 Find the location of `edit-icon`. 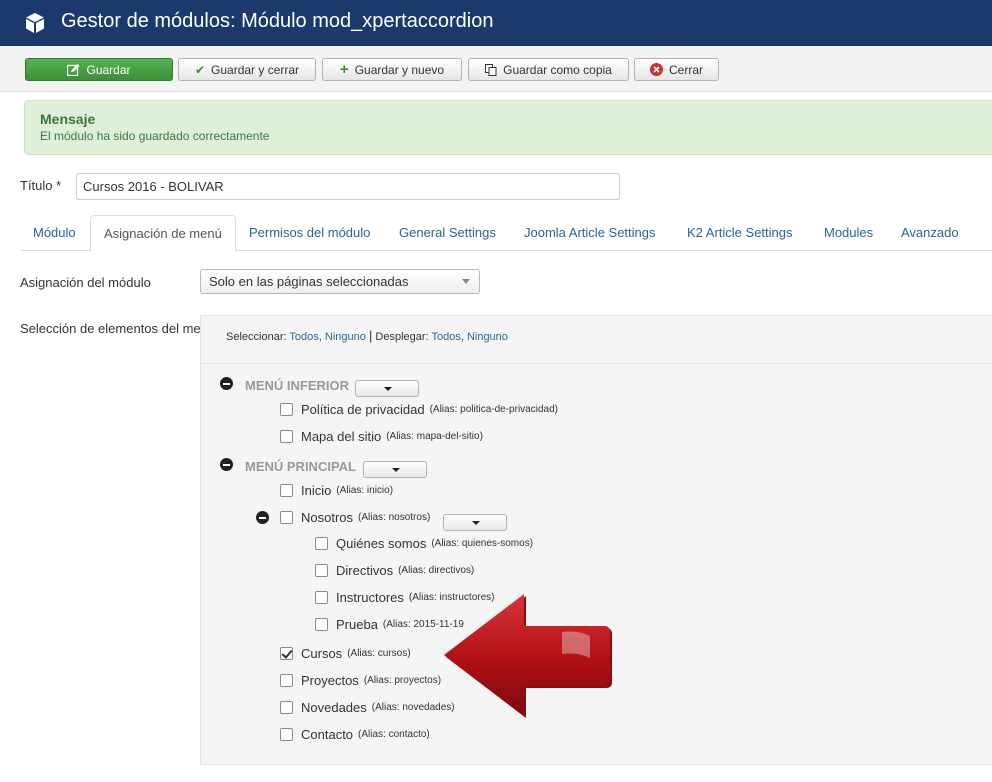

edit-icon is located at coordinates (73, 69).